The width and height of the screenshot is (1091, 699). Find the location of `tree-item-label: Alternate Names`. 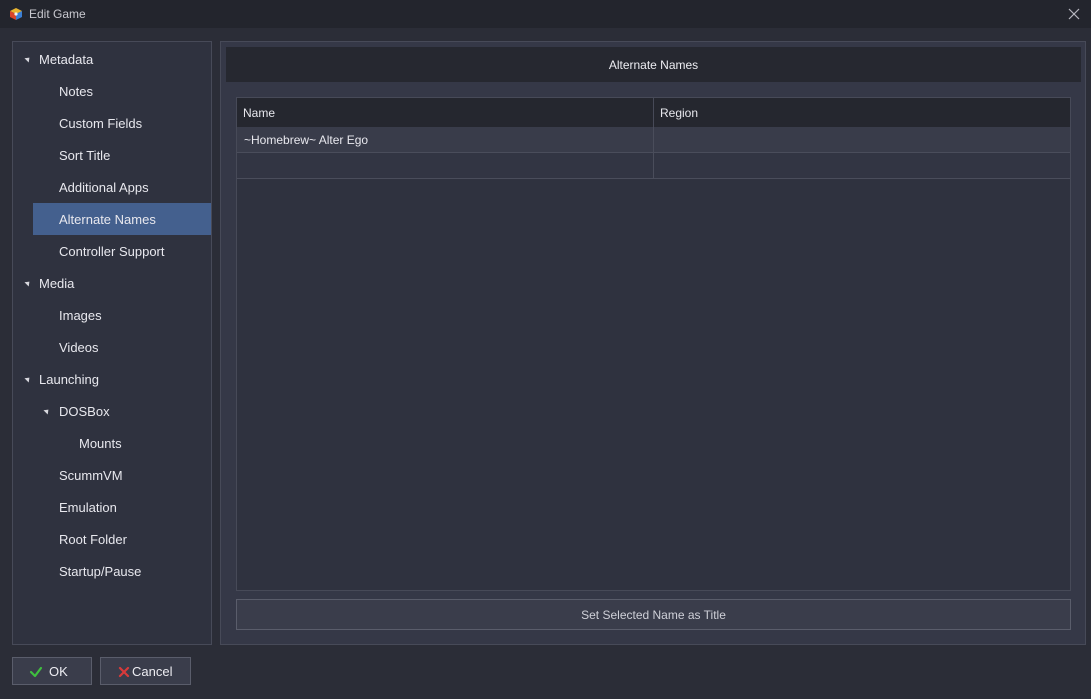

tree-item-label: Alternate Names is located at coordinates (107, 219).